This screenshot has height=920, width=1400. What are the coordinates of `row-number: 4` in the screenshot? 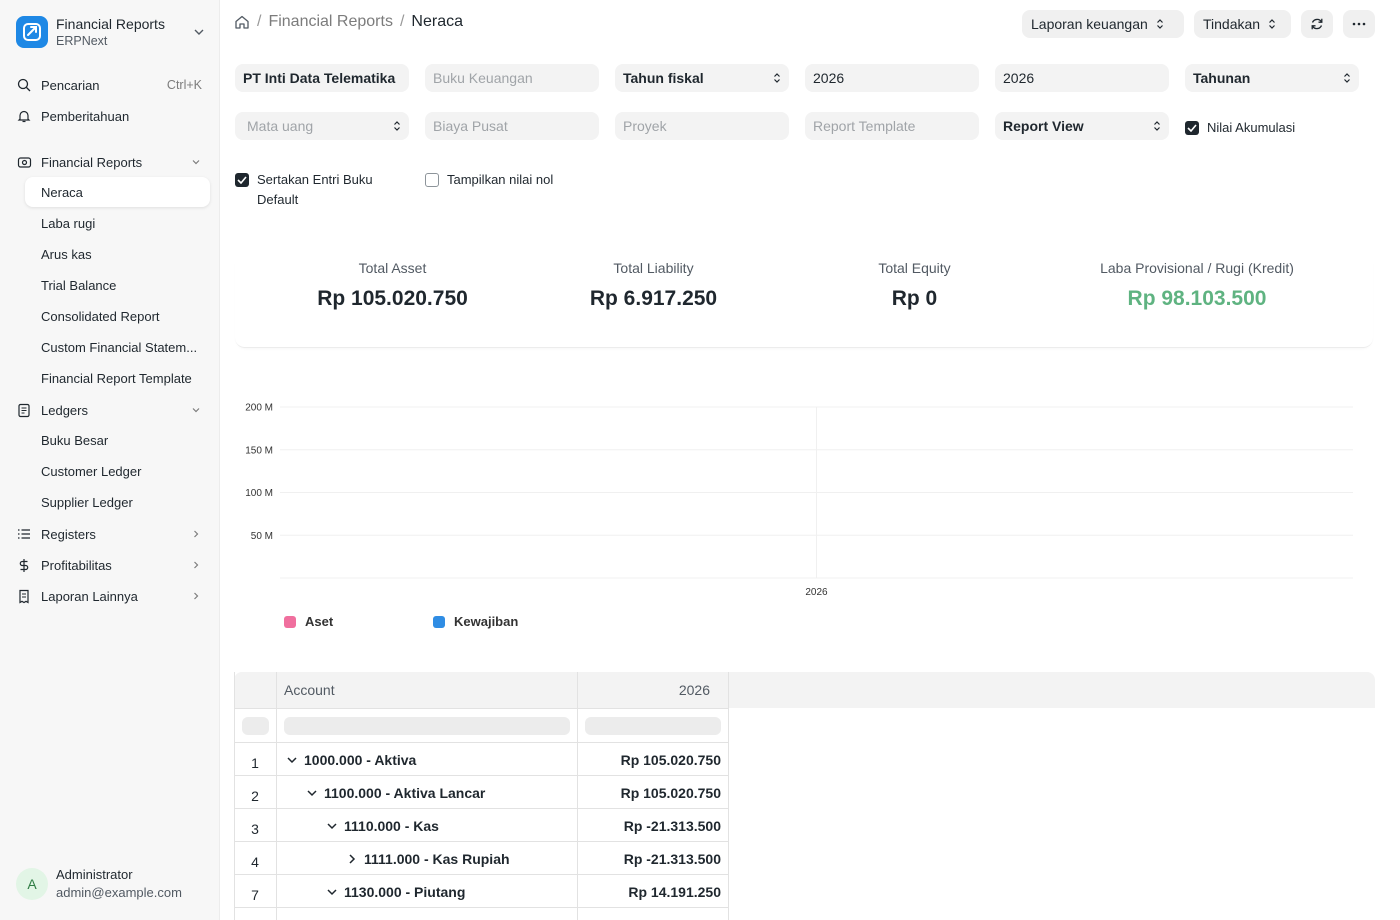 It's located at (255, 862).